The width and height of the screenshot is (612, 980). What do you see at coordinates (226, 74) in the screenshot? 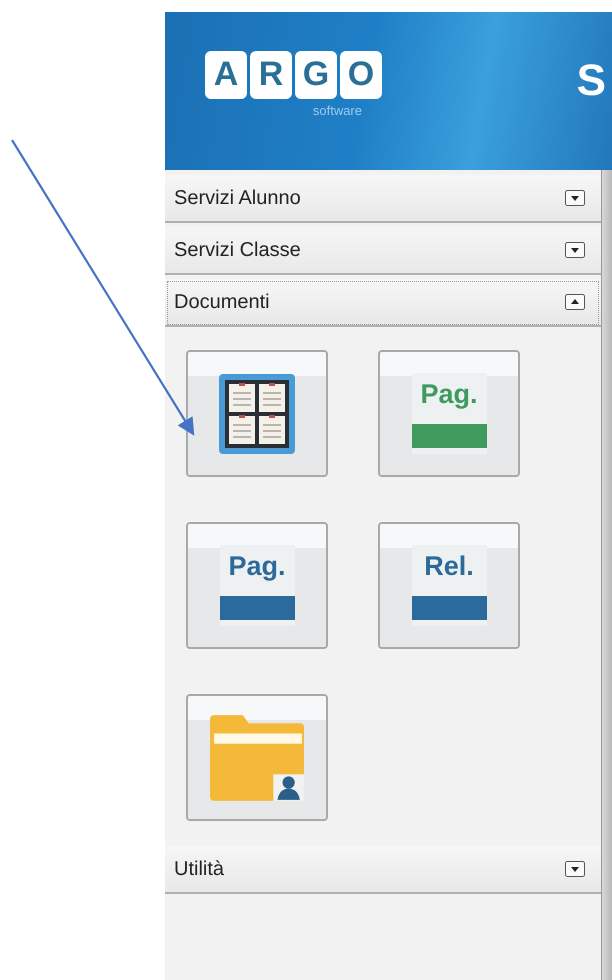
I see `logo-letter: A` at bounding box center [226, 74].